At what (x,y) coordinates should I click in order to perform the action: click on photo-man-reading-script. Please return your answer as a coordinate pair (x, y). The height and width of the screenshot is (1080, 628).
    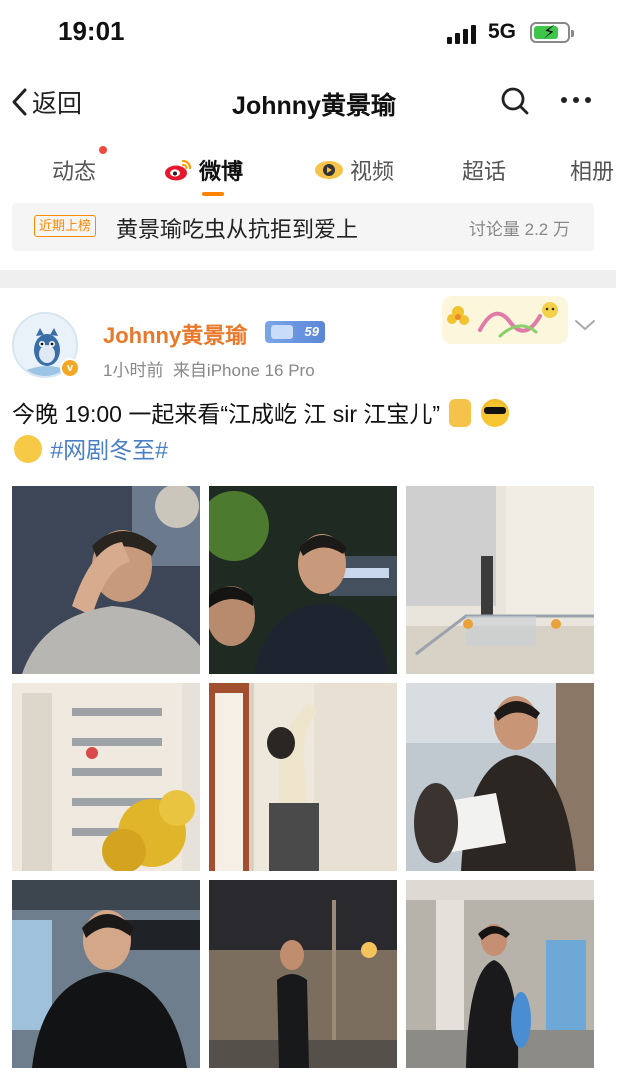
    Looking at the image, I should click on (500, 777).